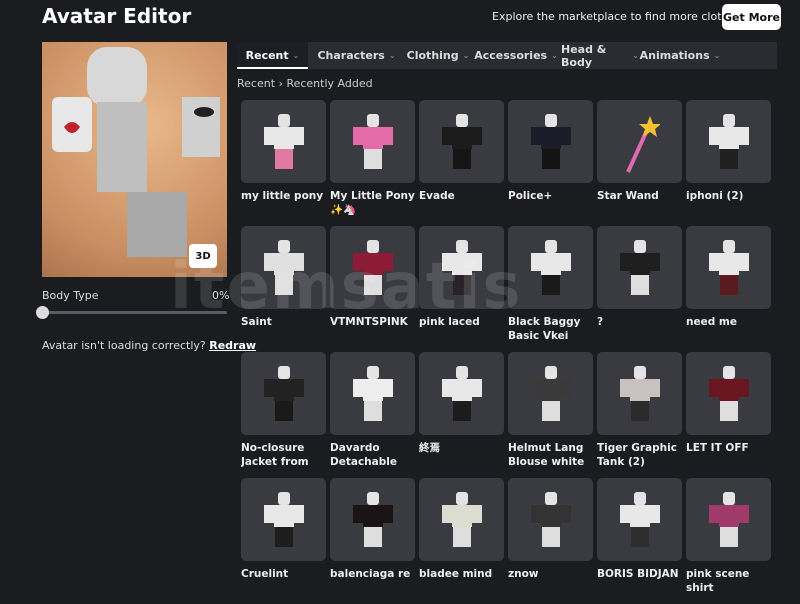 The height and width of the screenshot is (604, 800). I want to click on item-card: Davardo Detachable Shirt, so click(372, 415).